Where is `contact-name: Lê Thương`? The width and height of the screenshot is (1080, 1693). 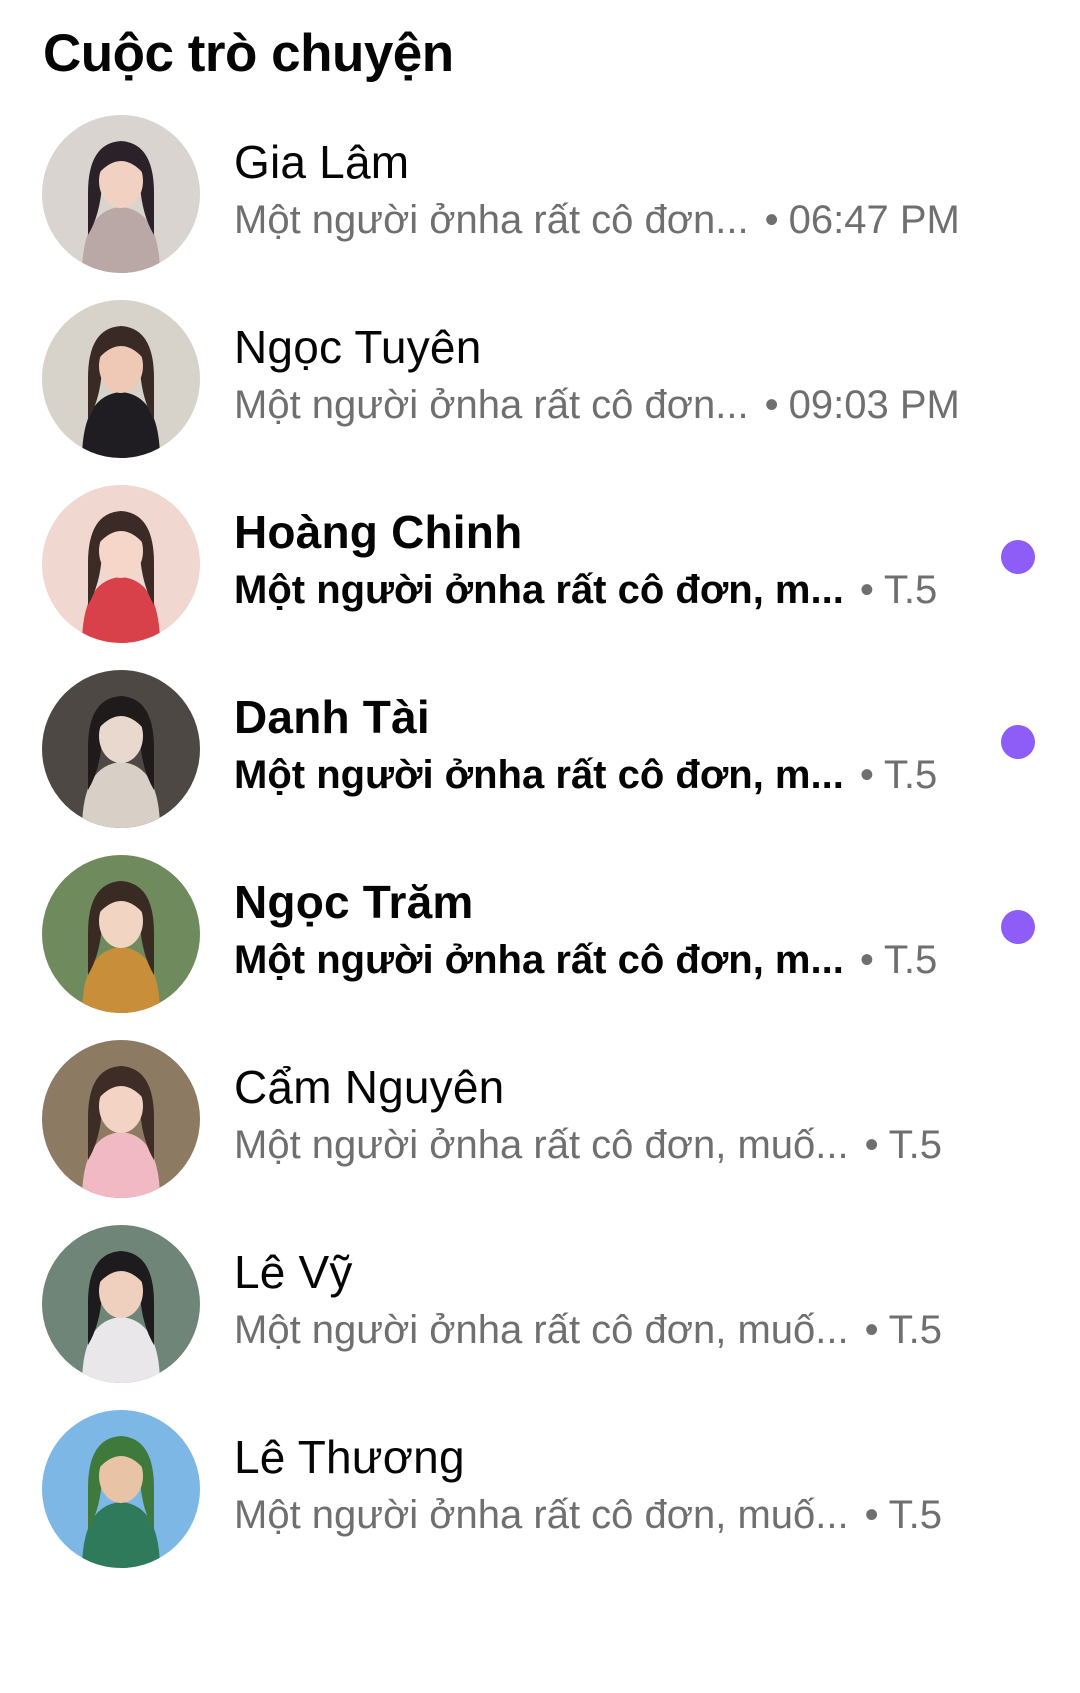
contact-name: Lê Thương is located at coordinates (349, 1457).